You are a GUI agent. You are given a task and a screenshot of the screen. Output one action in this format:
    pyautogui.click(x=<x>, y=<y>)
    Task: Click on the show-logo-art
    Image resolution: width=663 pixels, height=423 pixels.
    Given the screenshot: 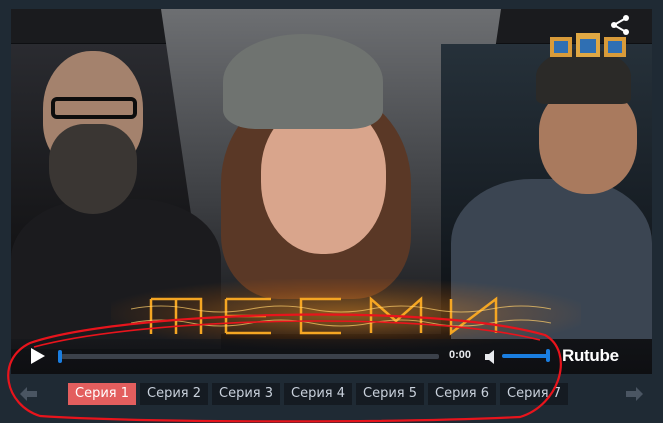 What is the action you would take?
    pyautogui.click(x=341, y=316)
    